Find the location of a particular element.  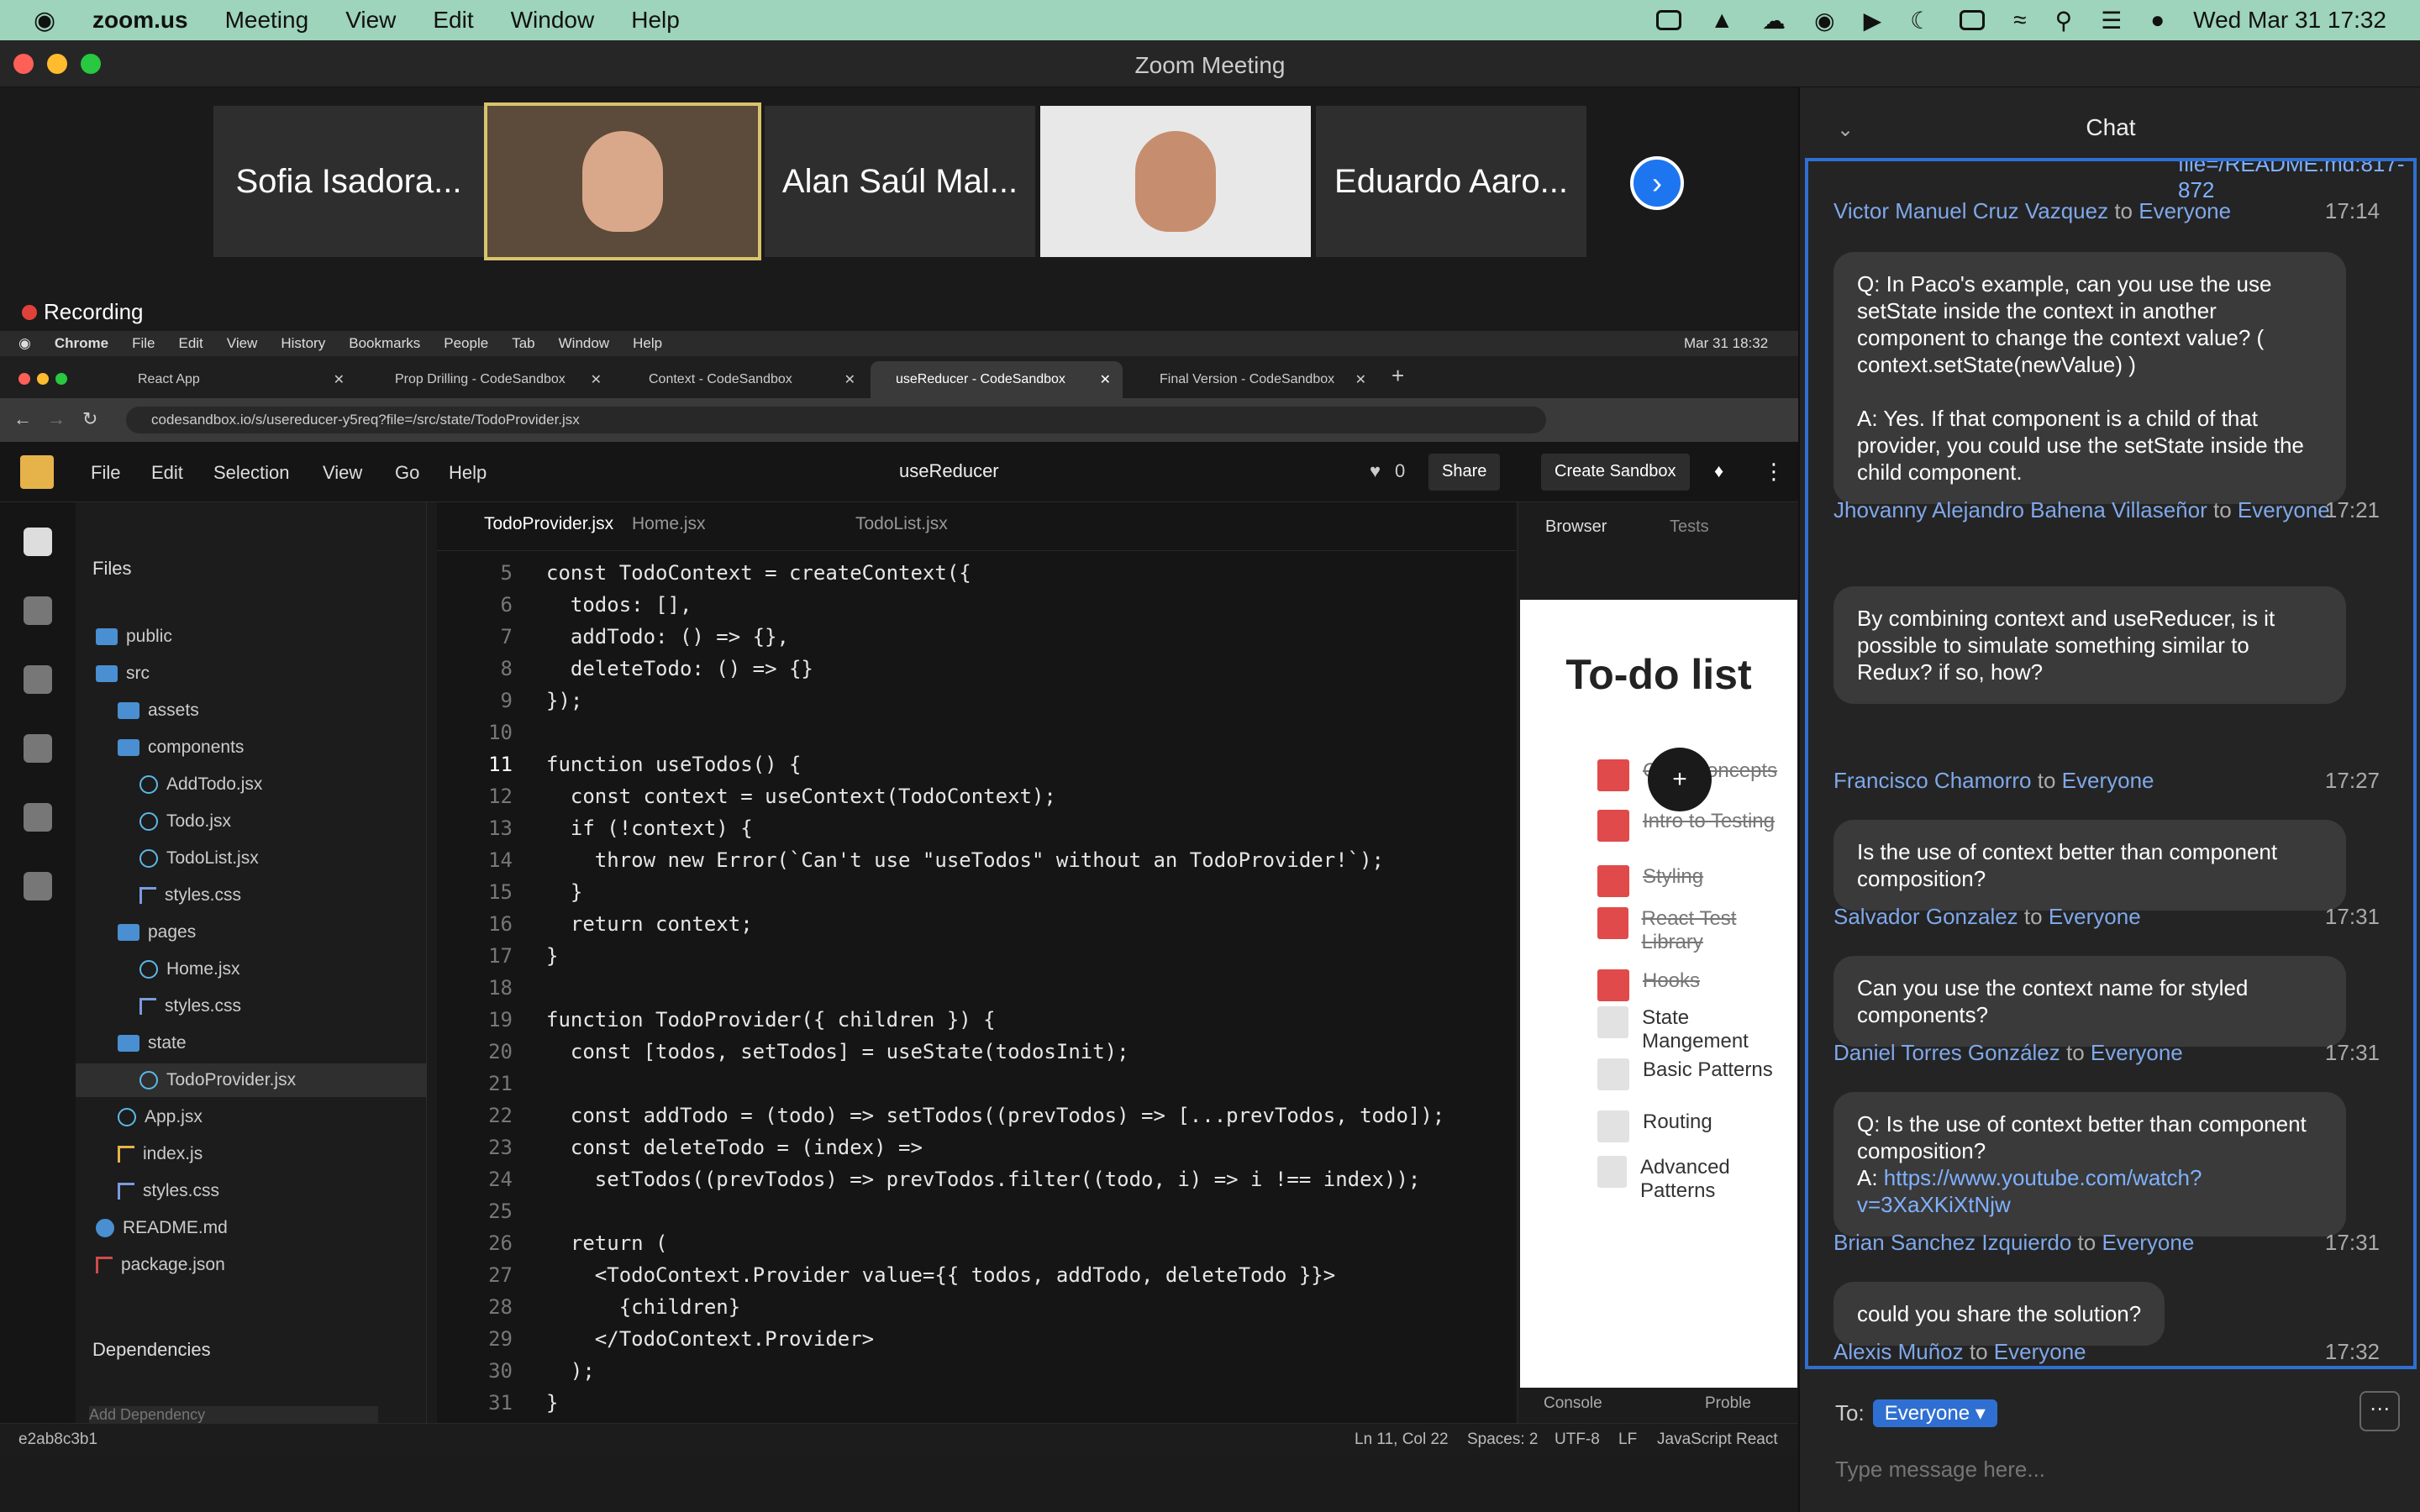

chat-message-bubble: could you share the solution? is located at coordinates (1999, 1314).